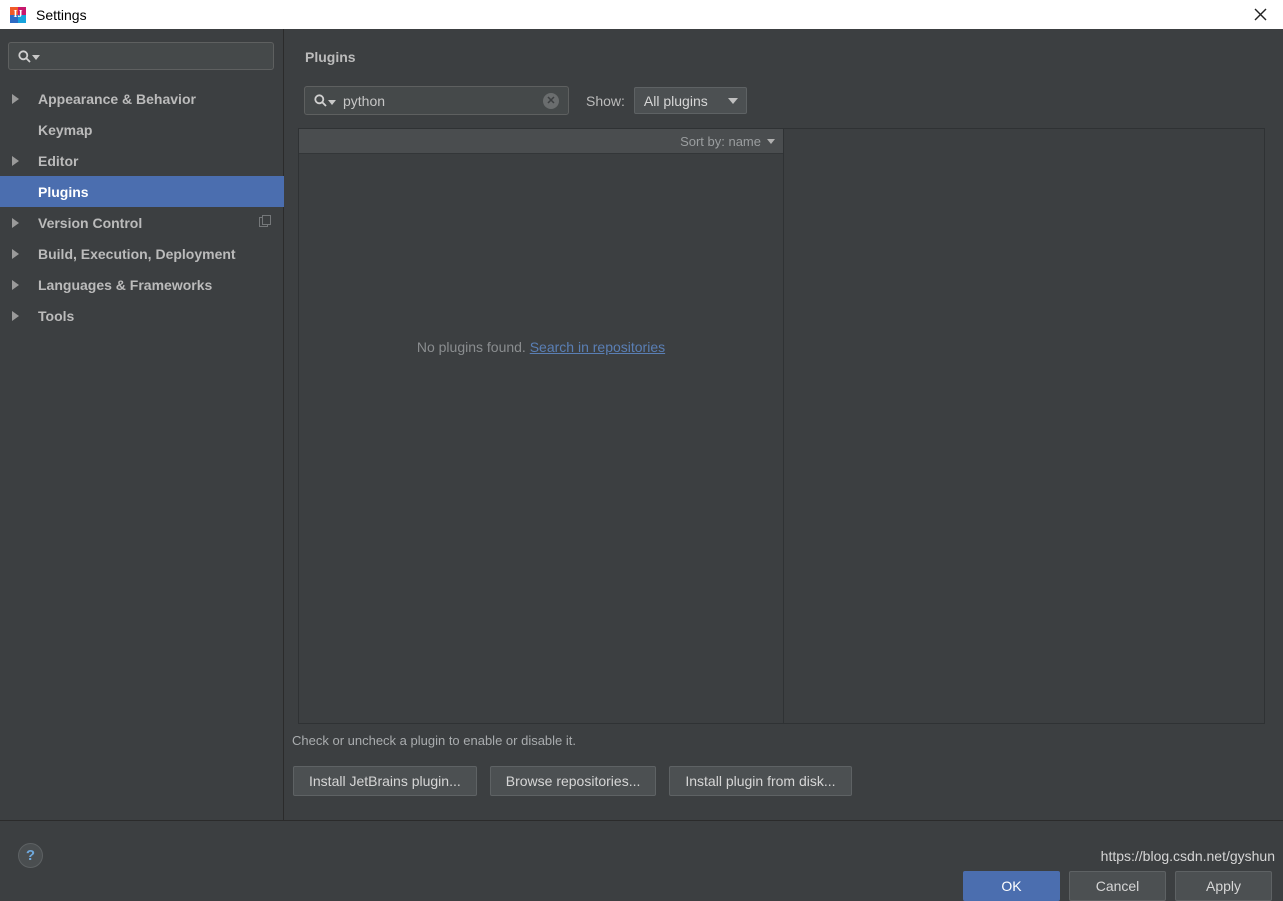 This screenshot has height=901, width=1283. I want to click on sidebar-item-label: Appearance & Behavior, so click(117, 98).